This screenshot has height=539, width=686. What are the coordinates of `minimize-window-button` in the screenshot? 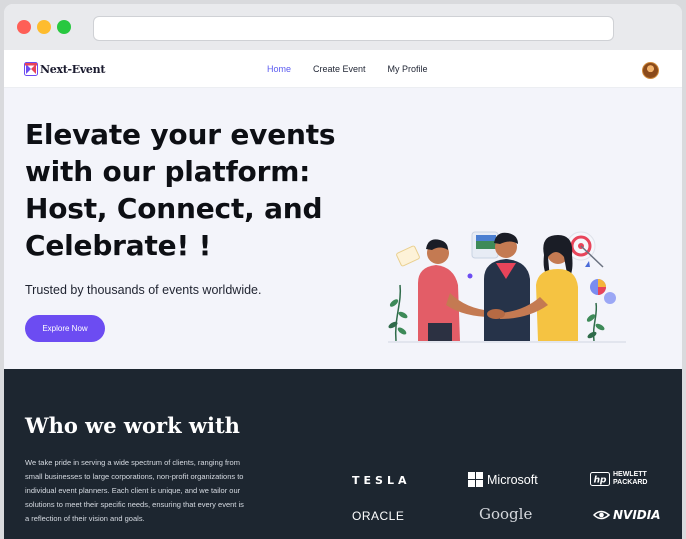 It's located at (44, 27).